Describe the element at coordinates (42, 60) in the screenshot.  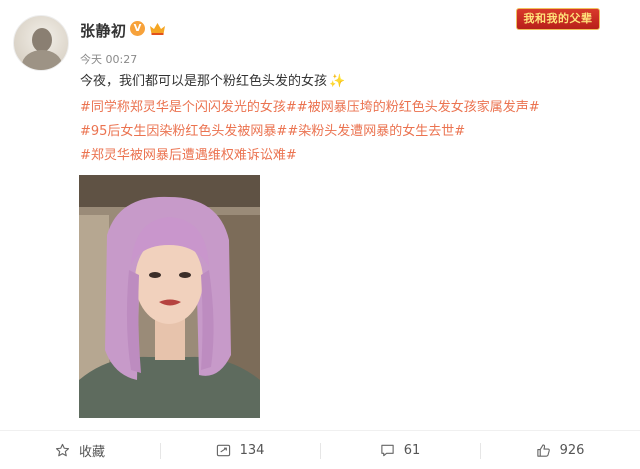
I see `avatar-body-shape` at that location.